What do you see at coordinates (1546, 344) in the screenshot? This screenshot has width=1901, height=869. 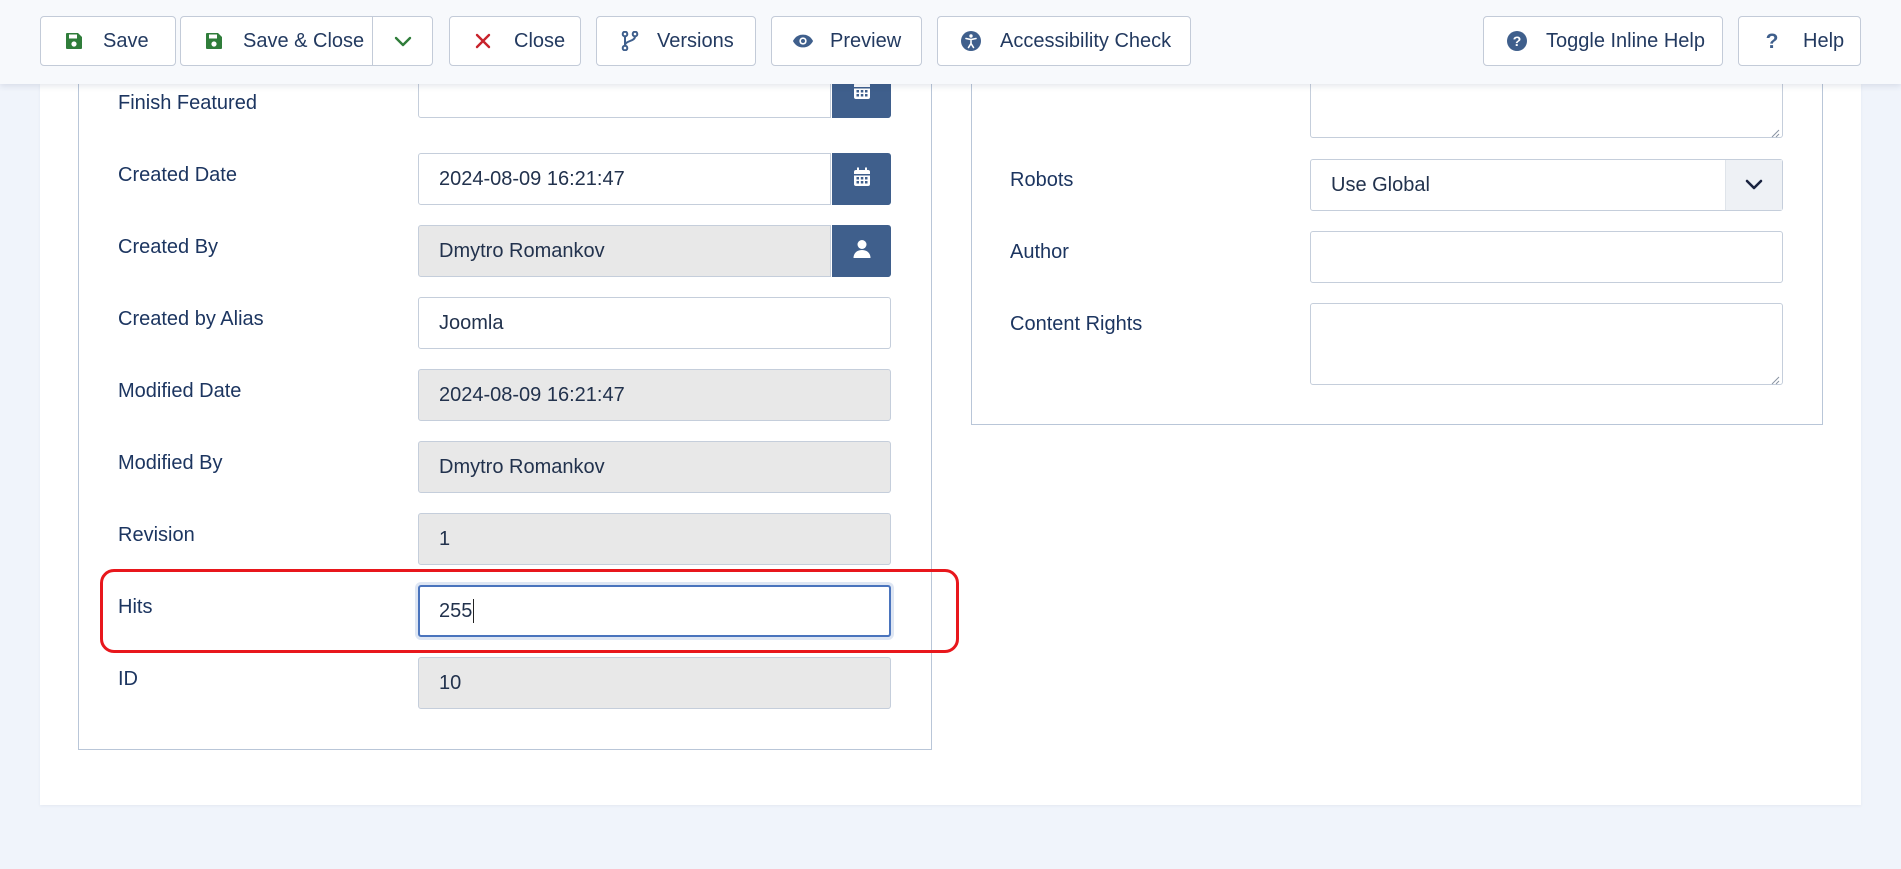 I see `content-rights-textarea` at bounding box center [1546, 344].